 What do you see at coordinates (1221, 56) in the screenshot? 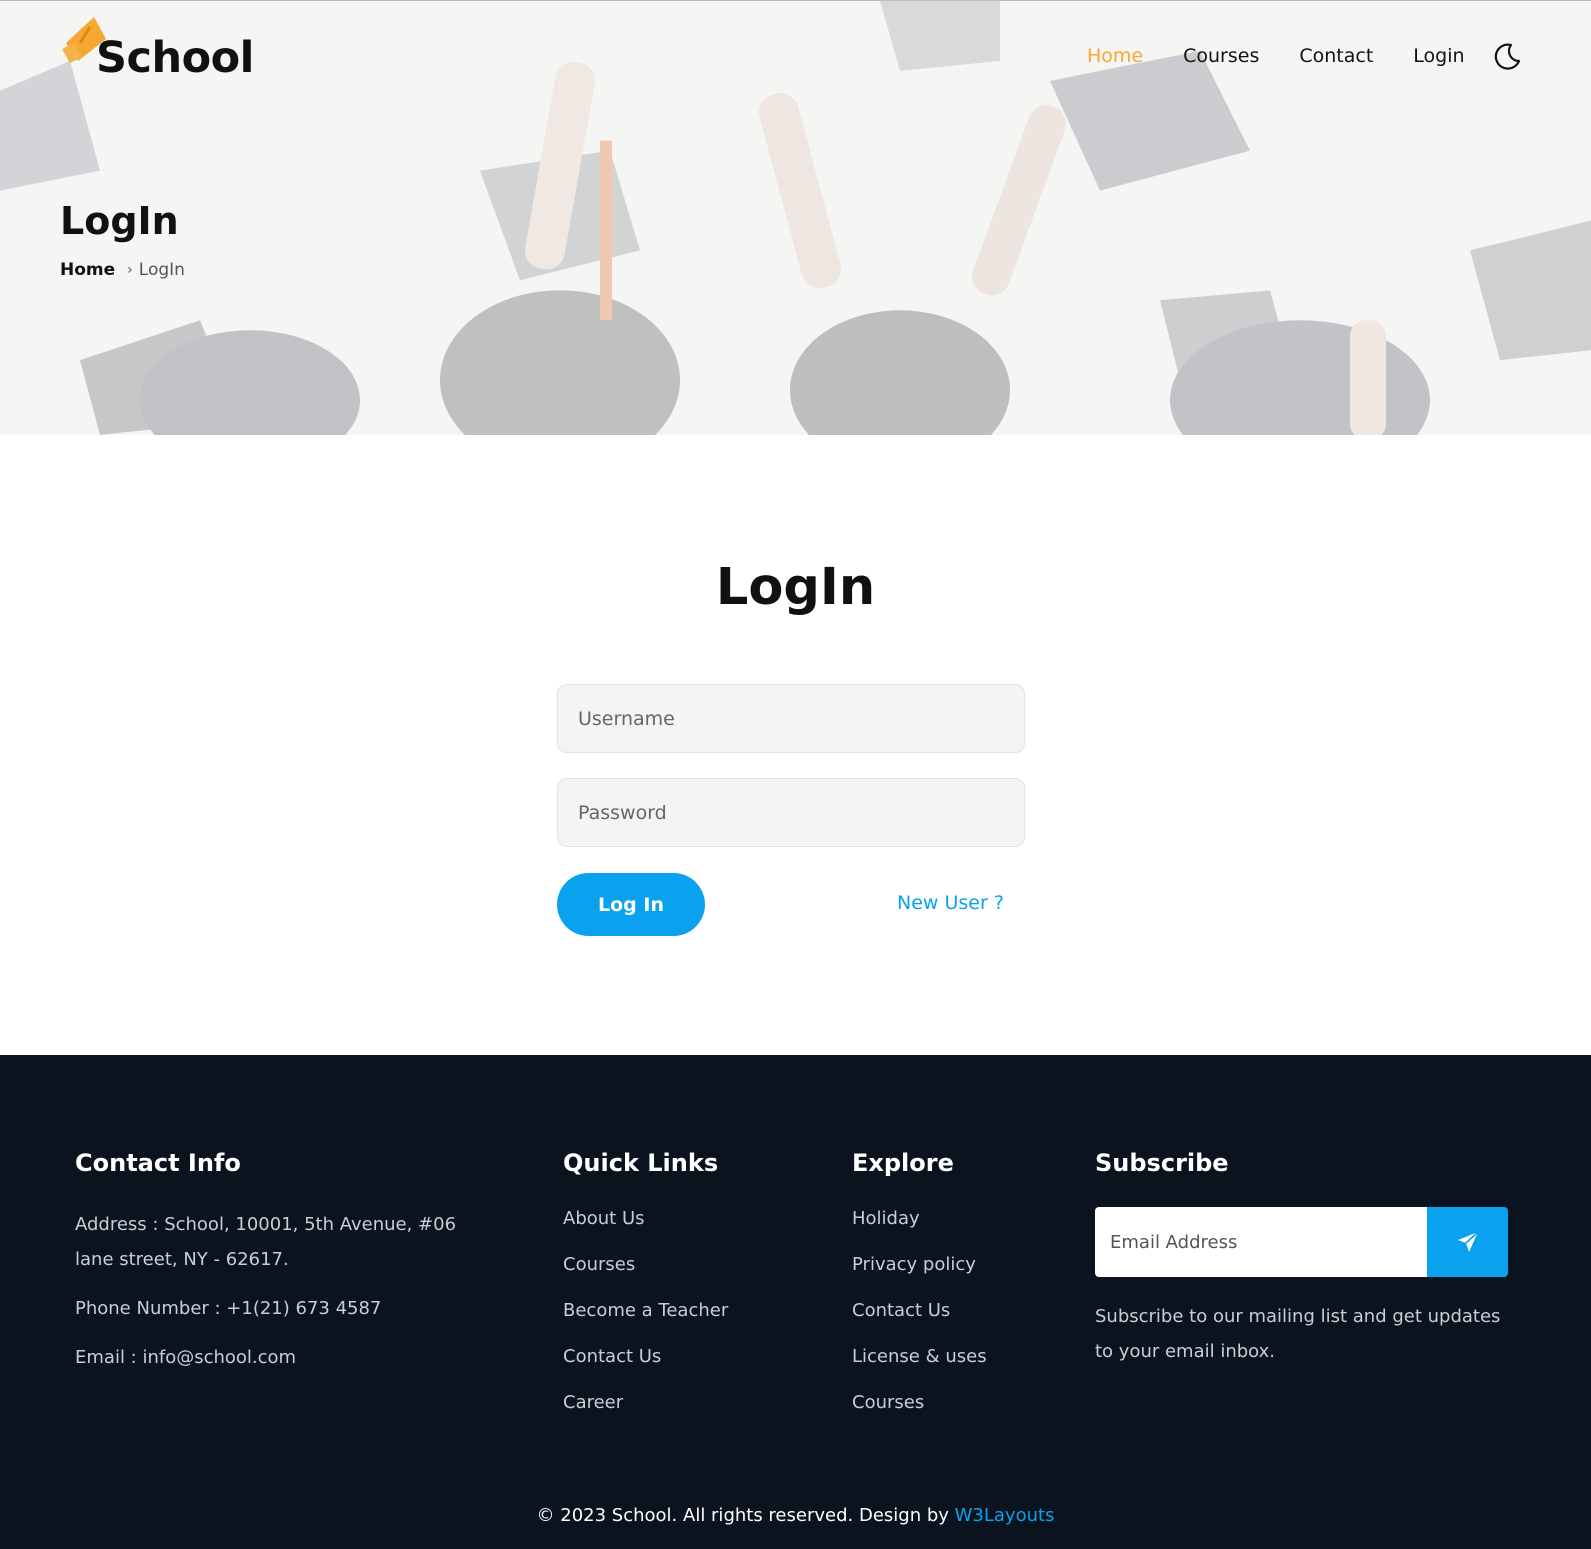
I see `nav-courses: Courses` at bounding box center [1221, 56].